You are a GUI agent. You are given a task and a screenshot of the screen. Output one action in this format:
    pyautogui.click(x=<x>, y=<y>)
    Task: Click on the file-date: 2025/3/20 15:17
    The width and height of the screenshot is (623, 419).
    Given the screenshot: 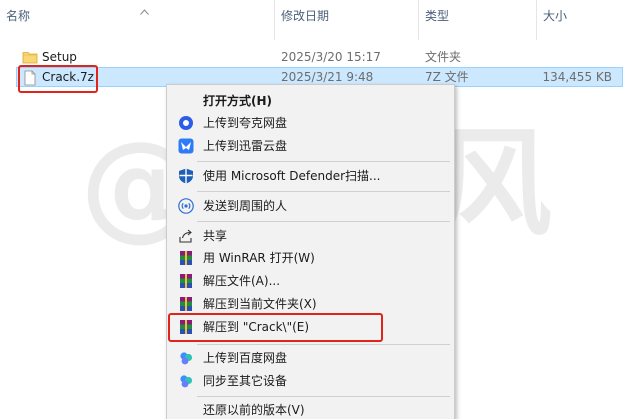 What is the action you would take?
    pyautogui.click(x=331, y=57)
    